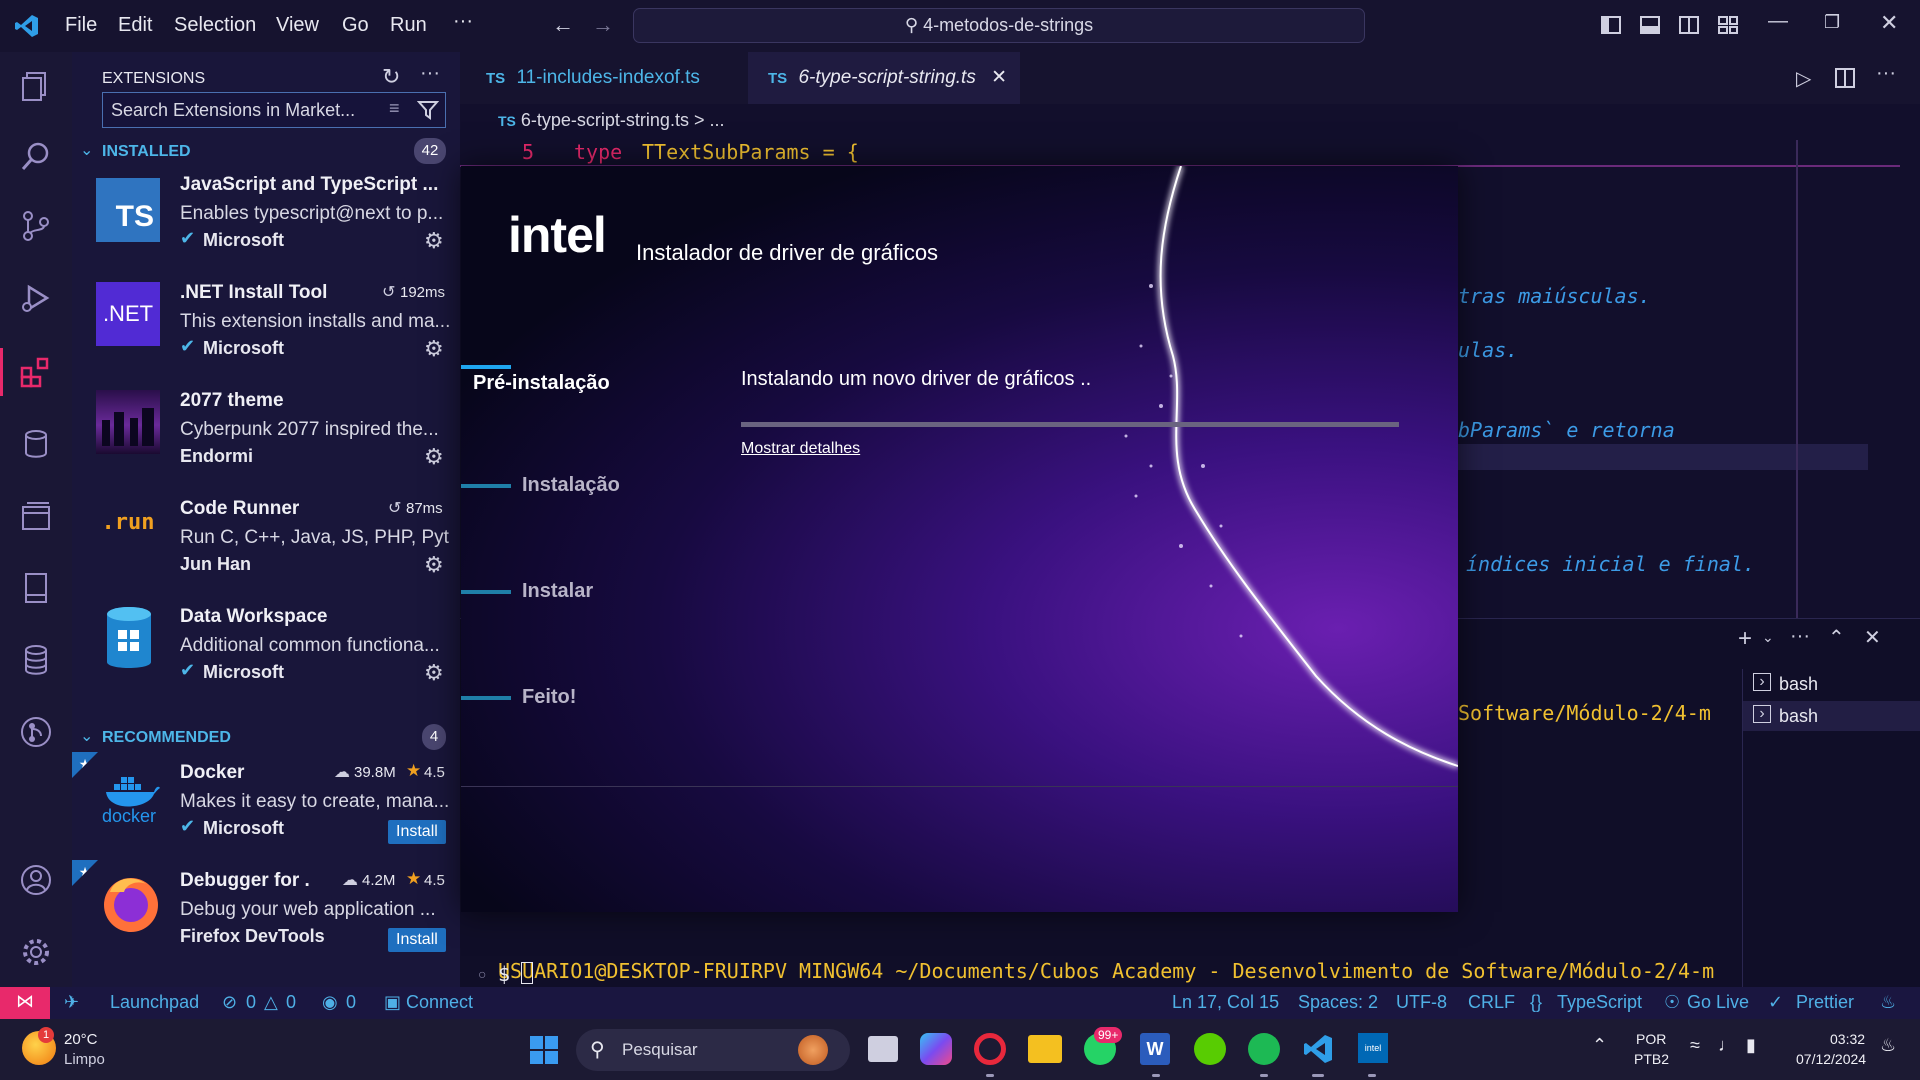 Image resolution: width=1920 pixels, height=1080 pixels. Describe the element at coordinates (291, 1002) in the screenshot. I see `warning-count: 0` at that location.